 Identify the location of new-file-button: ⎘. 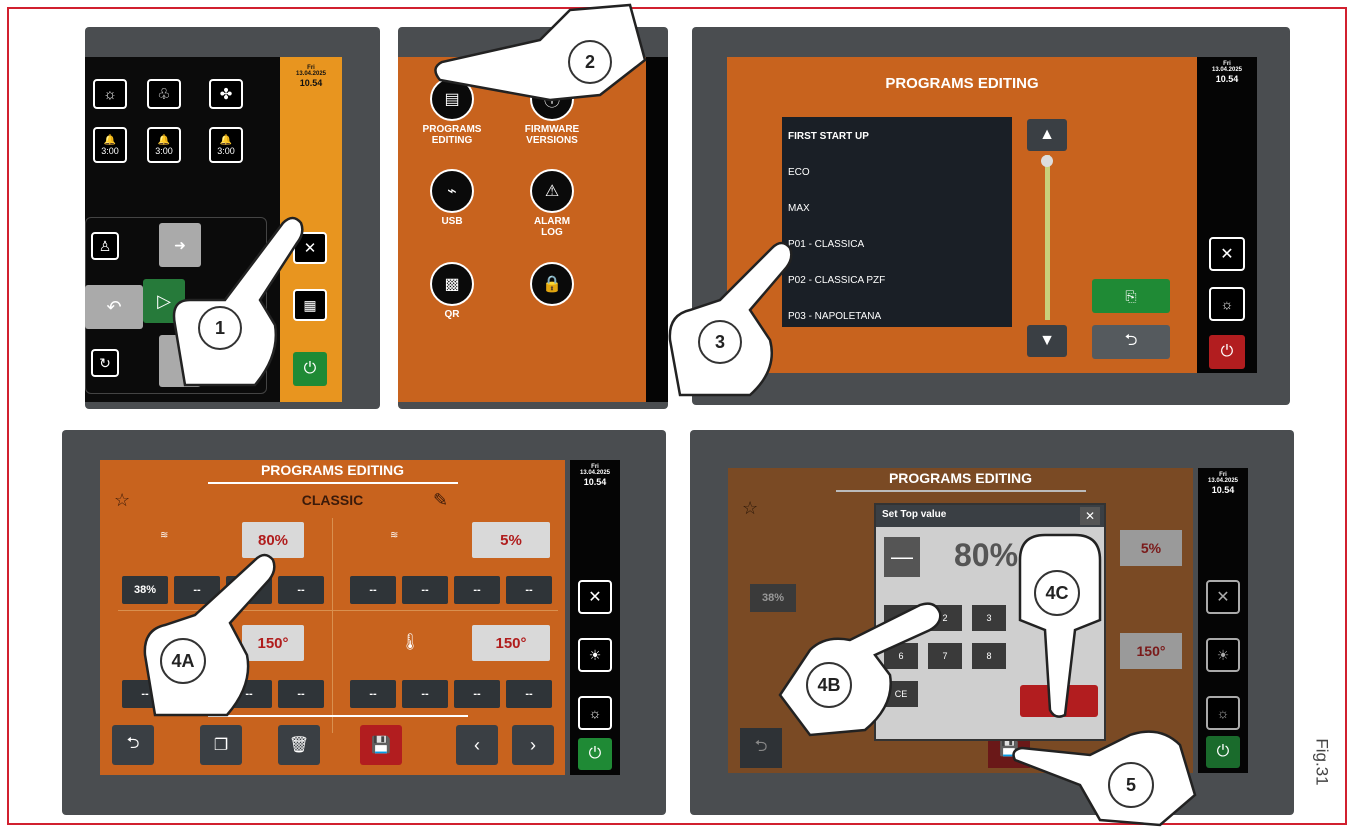
(1131, 296).